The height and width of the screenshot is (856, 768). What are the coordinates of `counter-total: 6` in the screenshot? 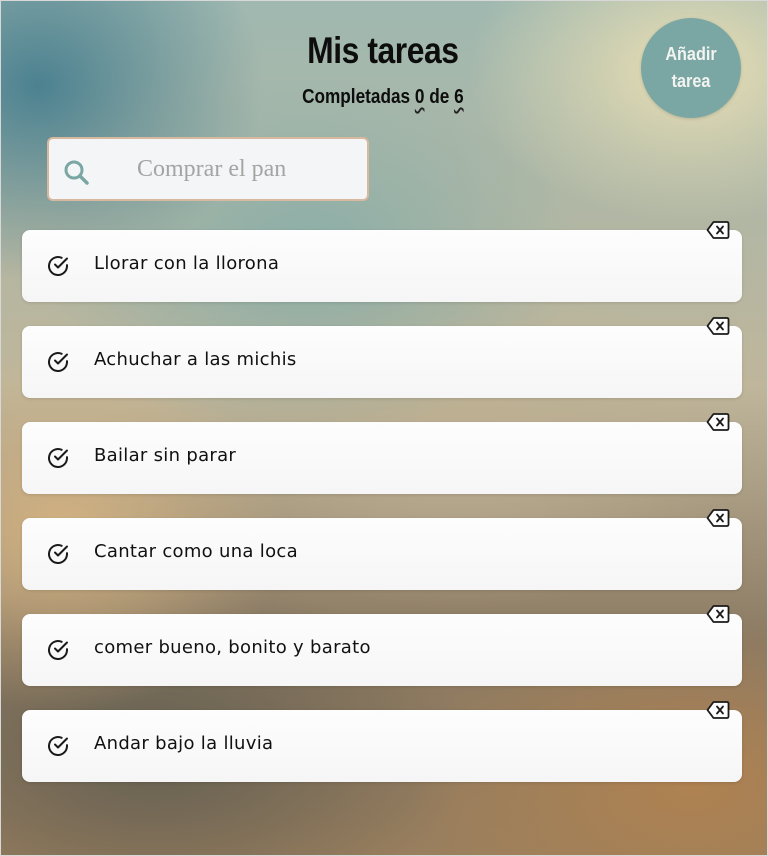 It's located at (459, 97).